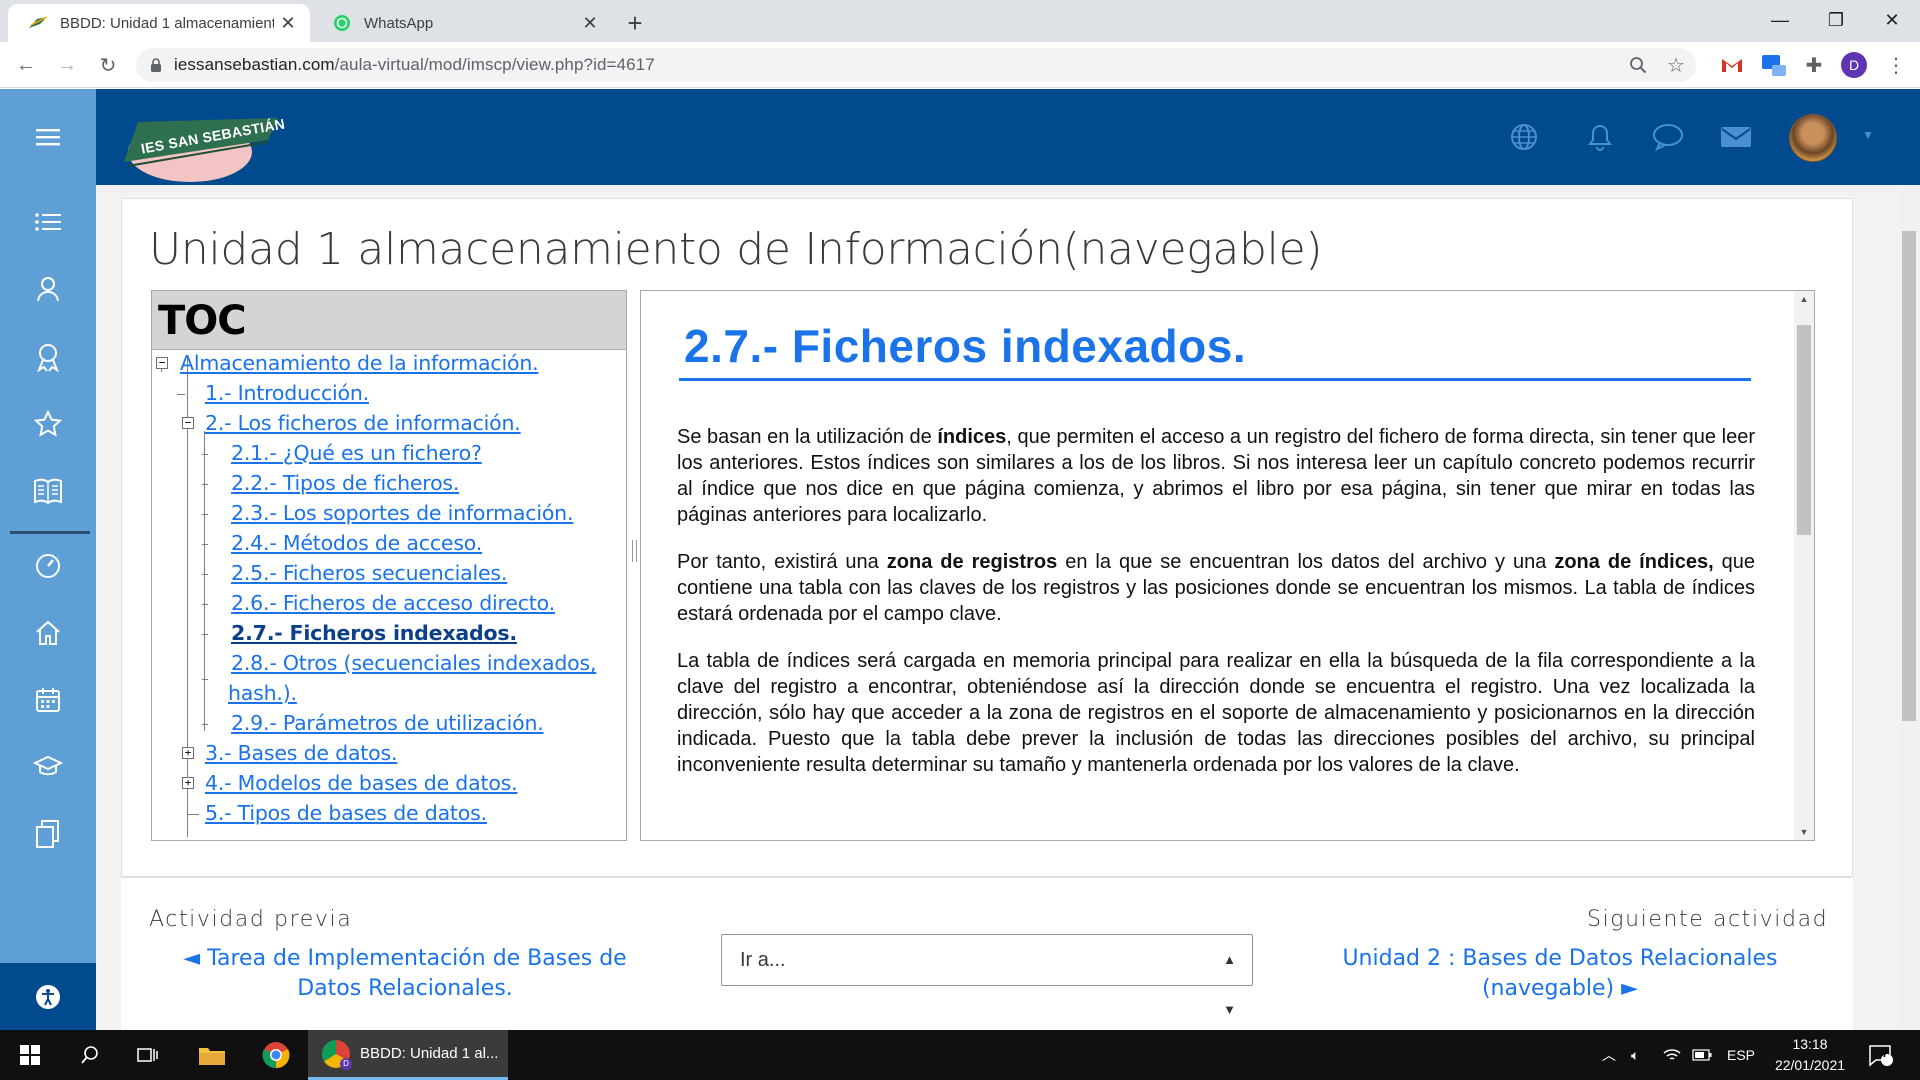 The width and height of the screenshot is (1920, 1080). Describe the element at coordinates (1229, 984) in the screenshot. I see `select-arrows-icon: ▲ ▼` at that location.